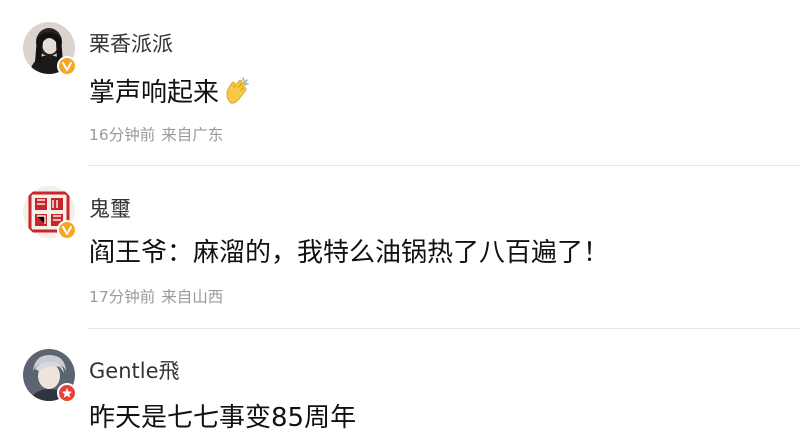 The image size is (800, 443). What do you see at coordinates (110, 208) in the screenshot?
I see `username: 鬼璽` at bounding box center [110, 208].